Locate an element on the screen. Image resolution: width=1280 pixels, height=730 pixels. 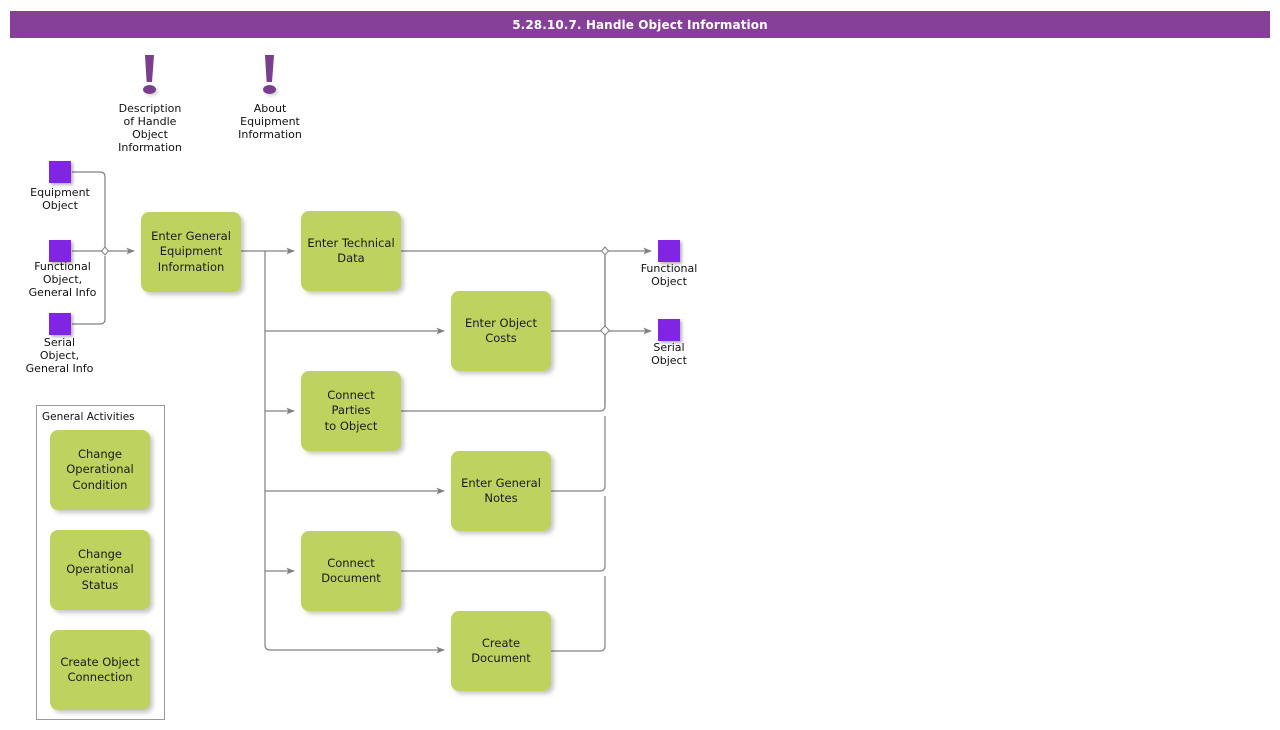
process-label: Enter Object Costs is located at coordinates (501, 330).